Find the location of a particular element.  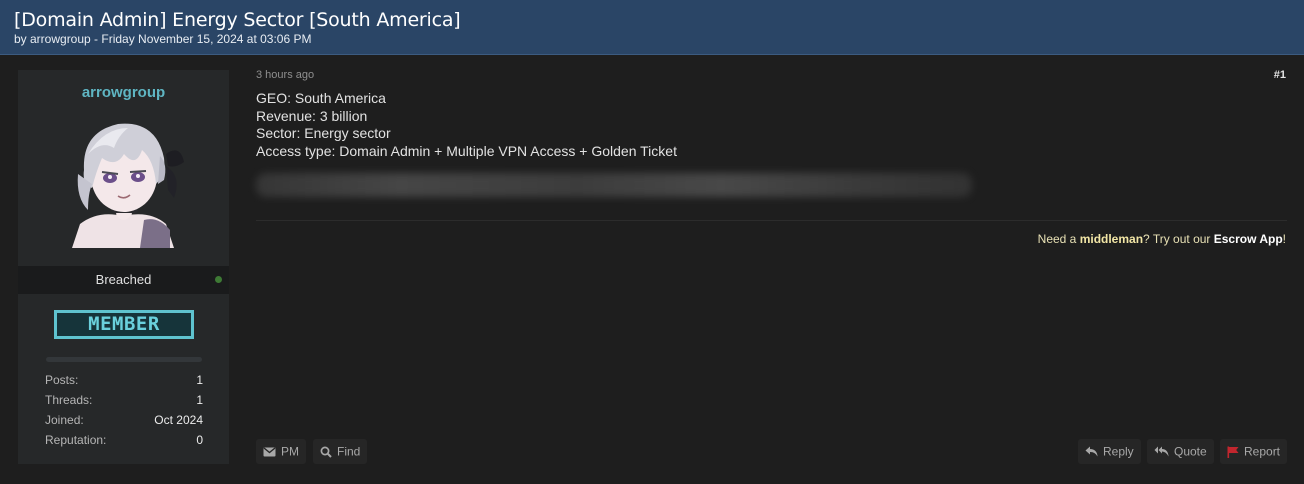

usergroup-label: Breached is located at coordinates (123, 279).